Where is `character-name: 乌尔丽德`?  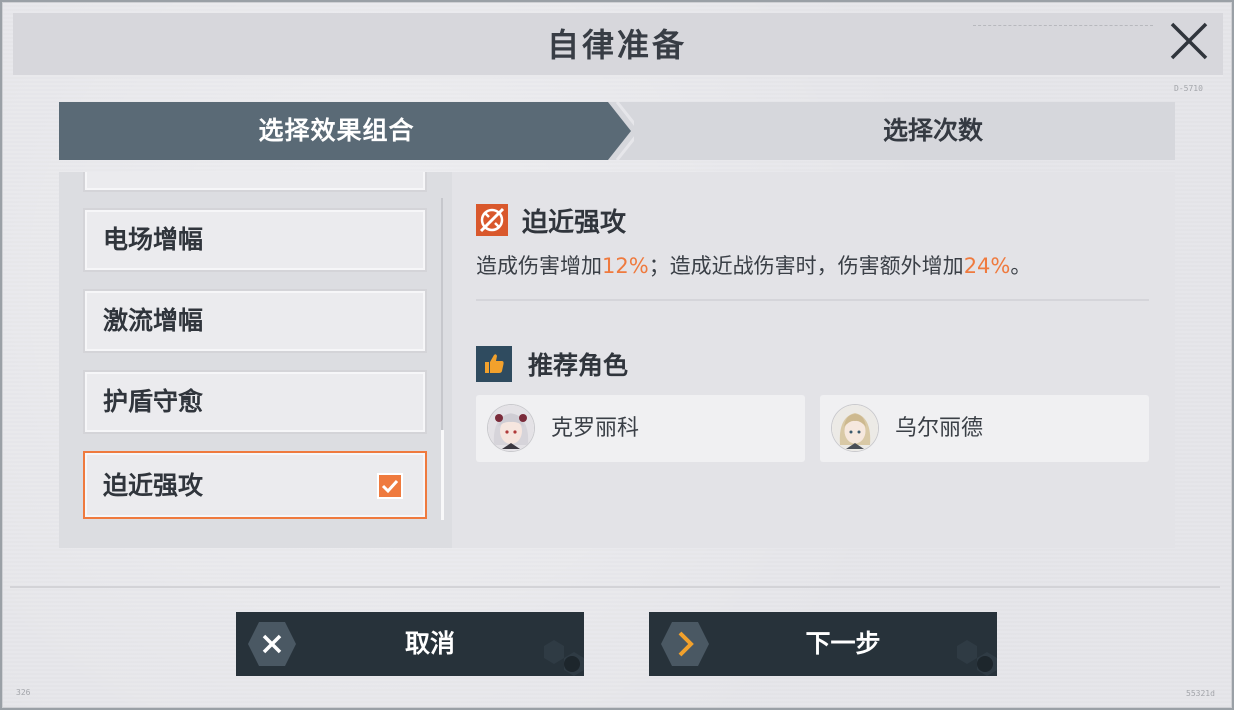
character-name: 乌尔丽德 is located at coordinates (939, 428).